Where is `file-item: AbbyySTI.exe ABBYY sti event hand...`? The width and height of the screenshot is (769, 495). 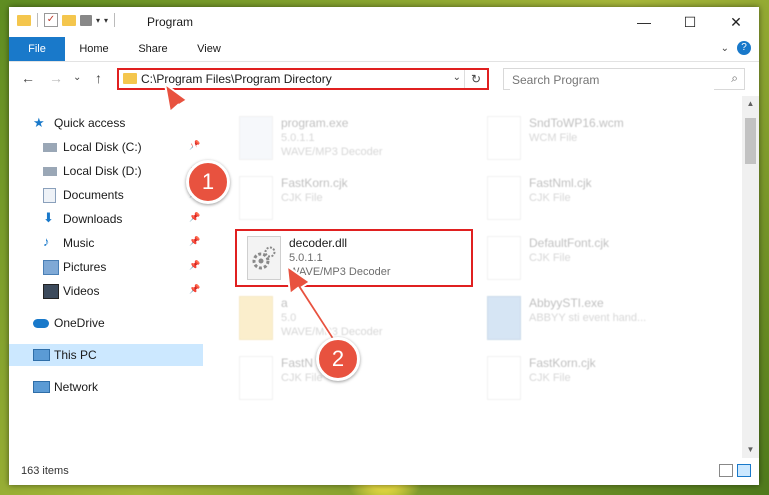 file-item: AbbyySTI.exe ABBYY sti event hand... is located at coordinates (594, 320).